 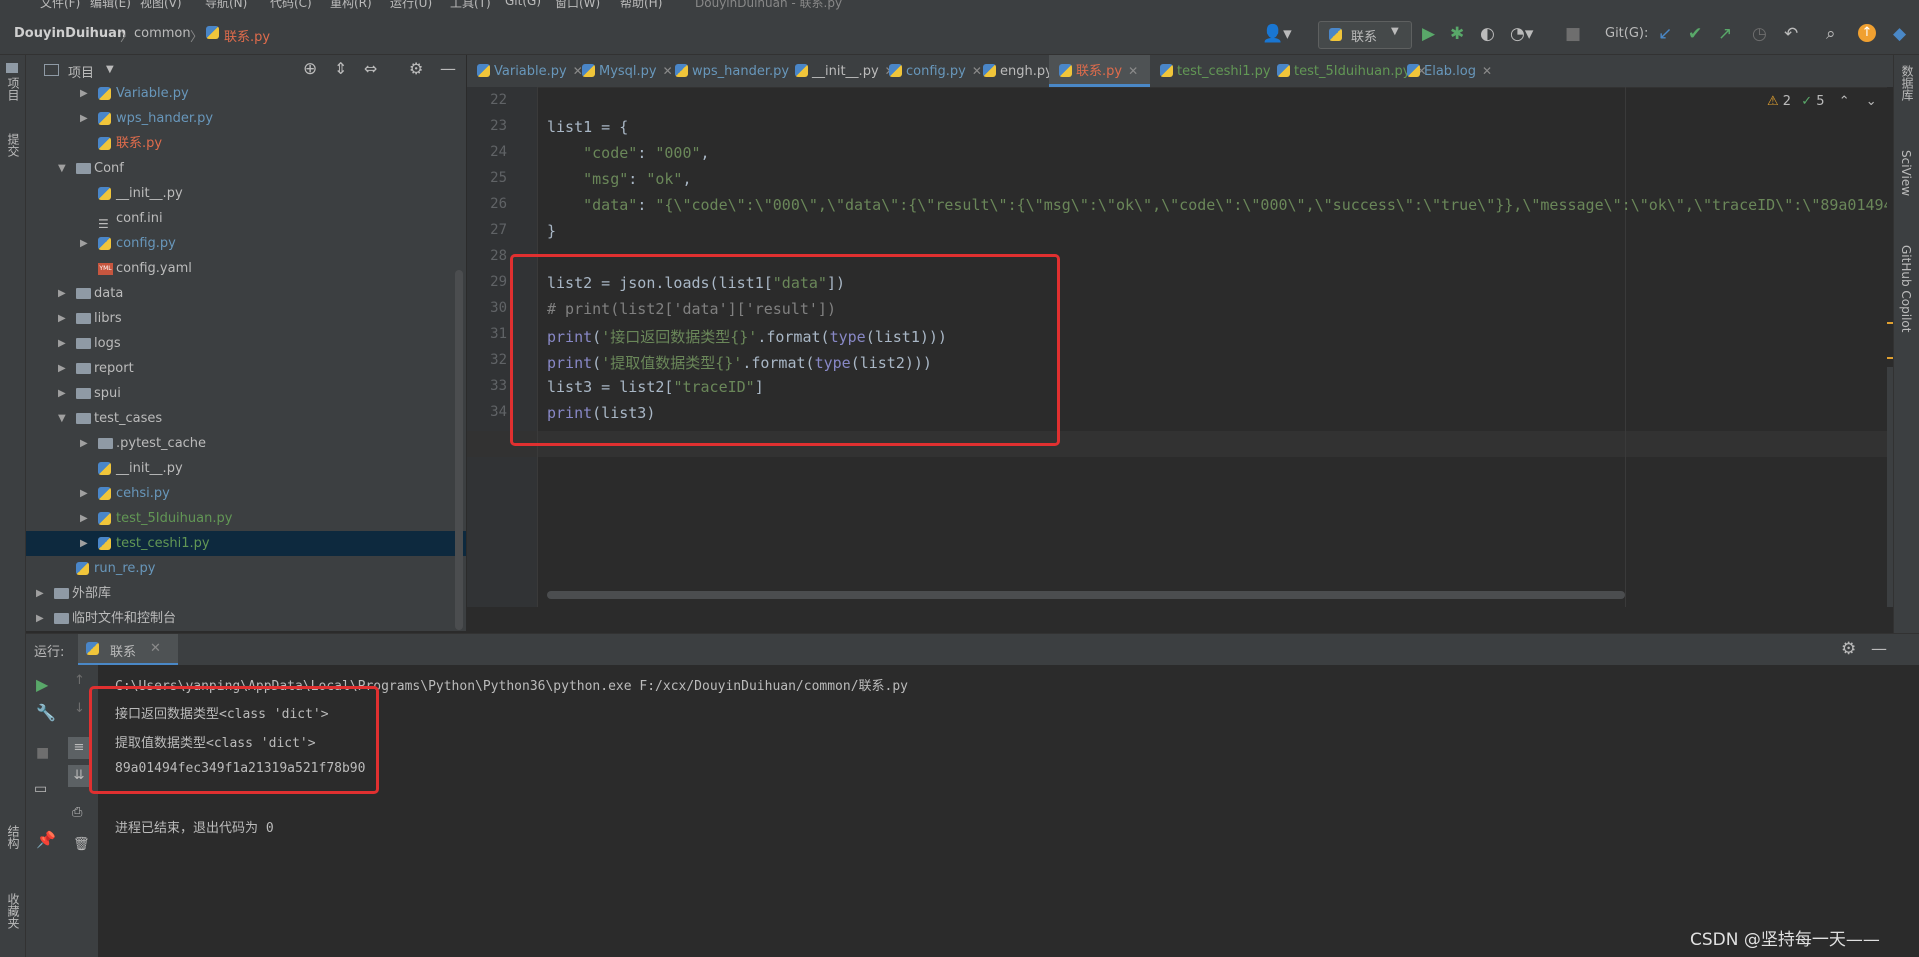 I want to click on project-tree-scrollbar, so click(x=459, y=450).